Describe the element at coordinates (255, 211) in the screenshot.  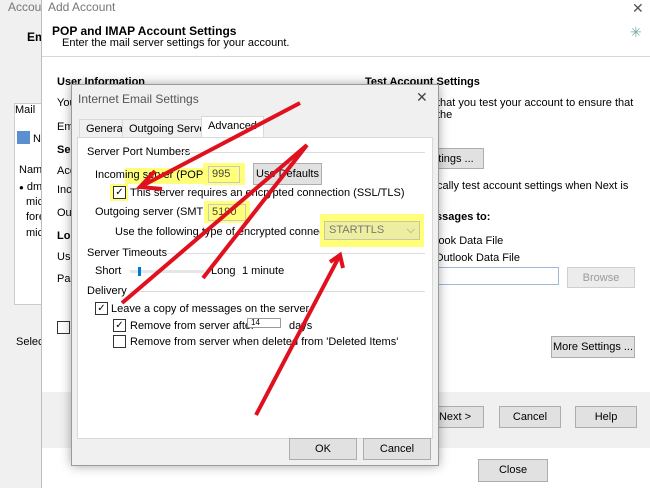
I see `arrow-port` at that location.